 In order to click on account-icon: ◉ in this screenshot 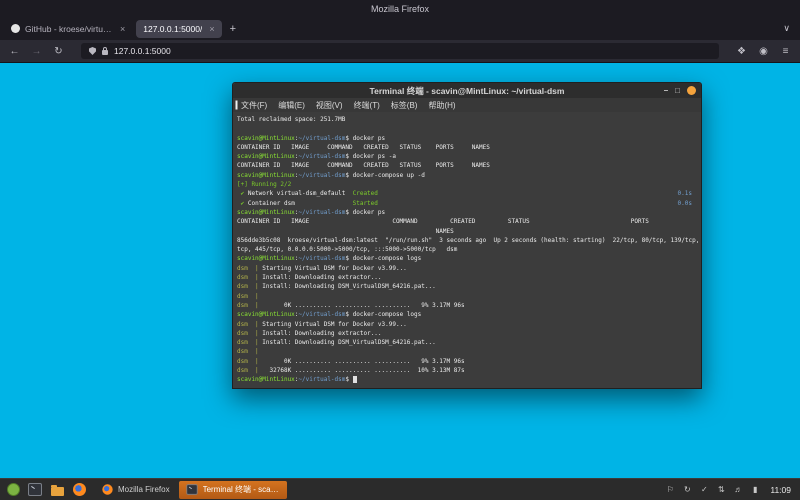, I will do `click(763, 51)`.